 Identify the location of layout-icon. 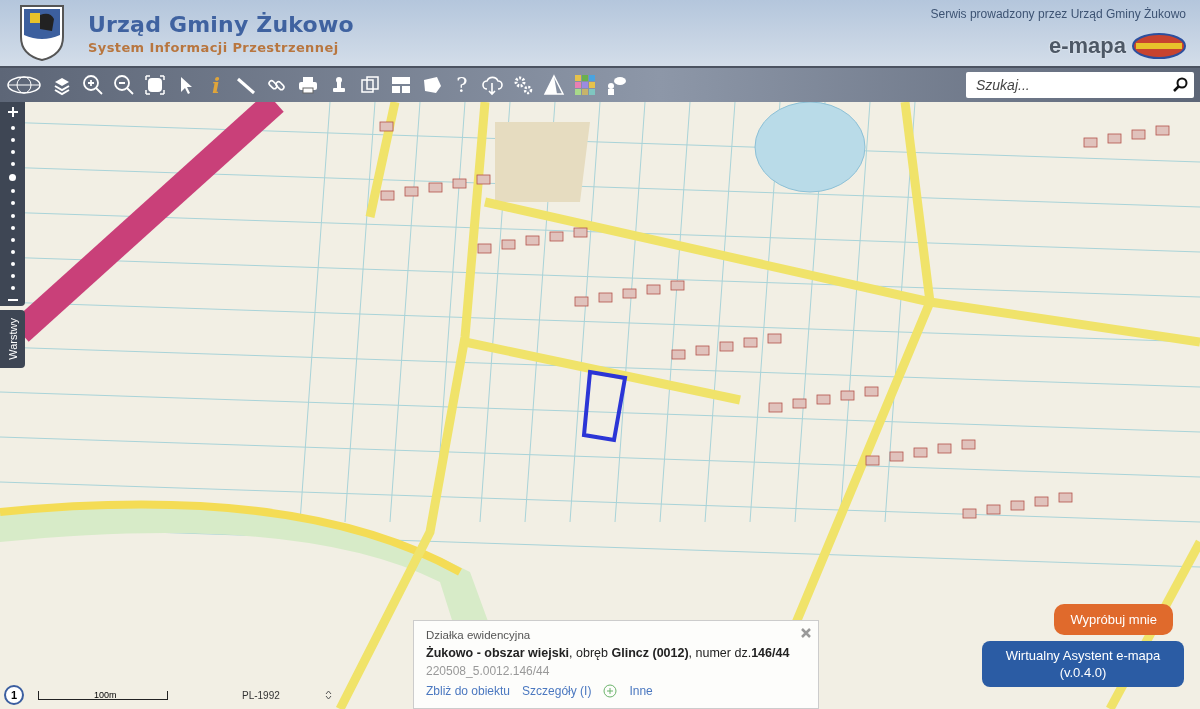
(401, 85).